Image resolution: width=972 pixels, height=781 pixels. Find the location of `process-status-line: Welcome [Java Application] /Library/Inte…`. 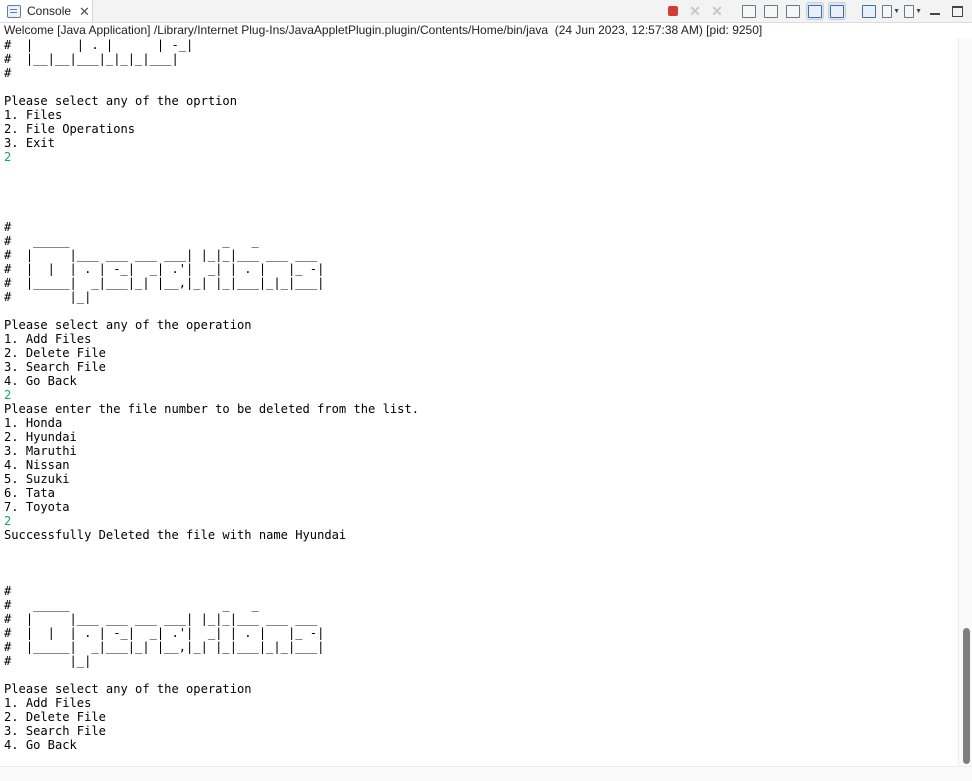

process-status-line: Welcome [Java Application] /Library/Inte… is located at coordinates (383, 30).